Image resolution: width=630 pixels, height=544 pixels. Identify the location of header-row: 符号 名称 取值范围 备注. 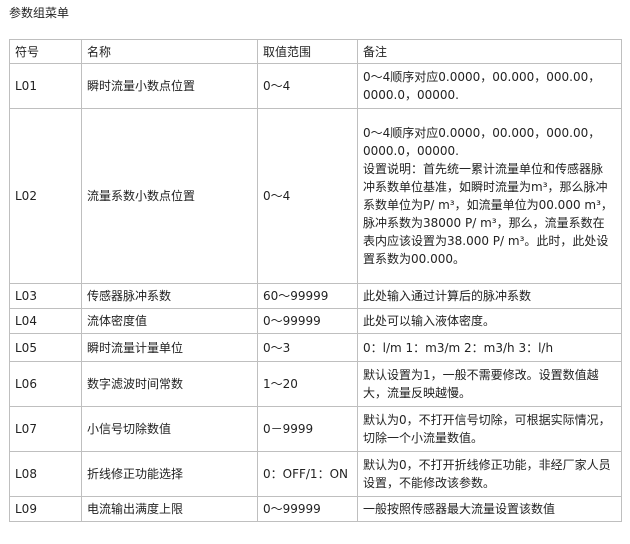
(315, 51).